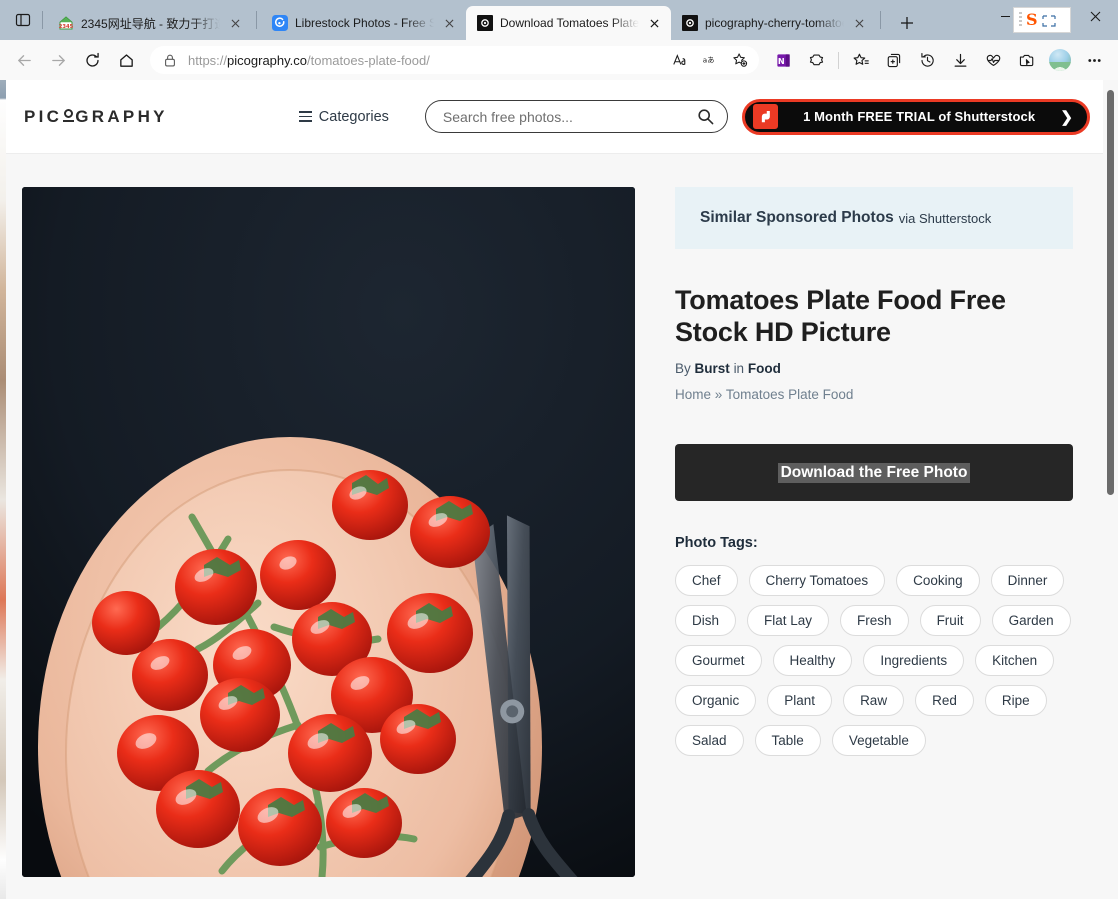  What do you see at coordinates (92, 60) in the screenshot?
I see `refresh-icon` at bounding box center [92, 60].